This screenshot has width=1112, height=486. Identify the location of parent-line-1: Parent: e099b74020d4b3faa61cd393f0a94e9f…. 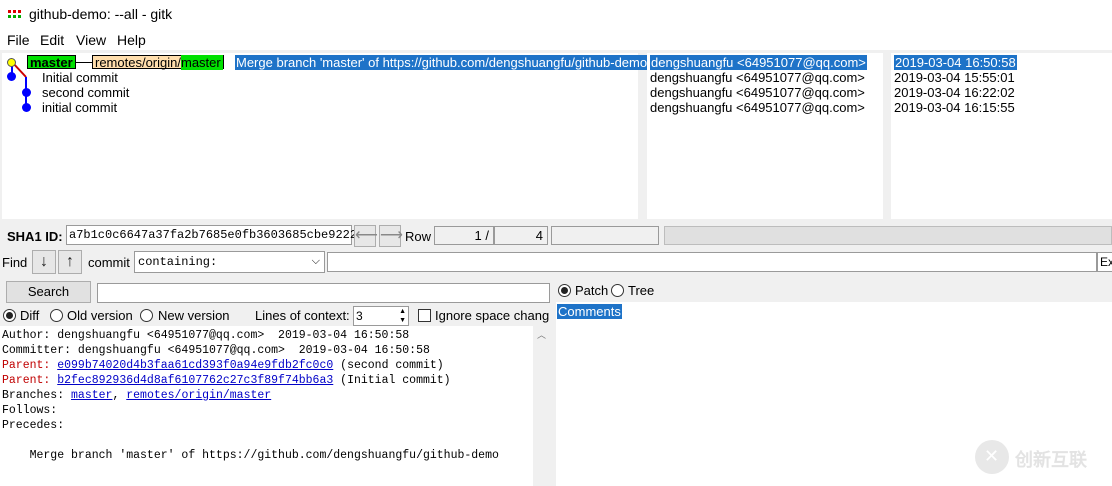
(223, 365).